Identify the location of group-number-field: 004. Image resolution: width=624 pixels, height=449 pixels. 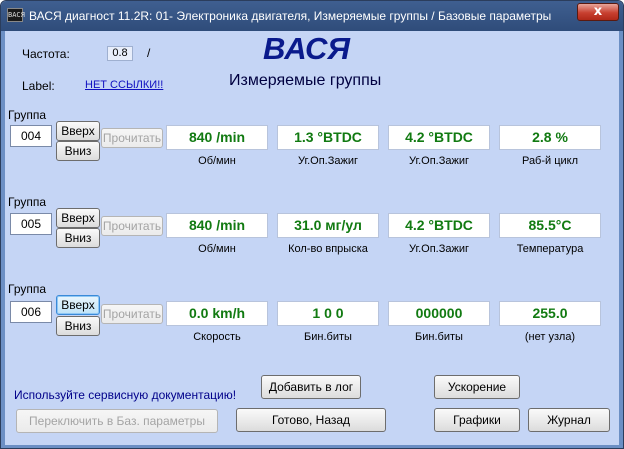
(31, 136).